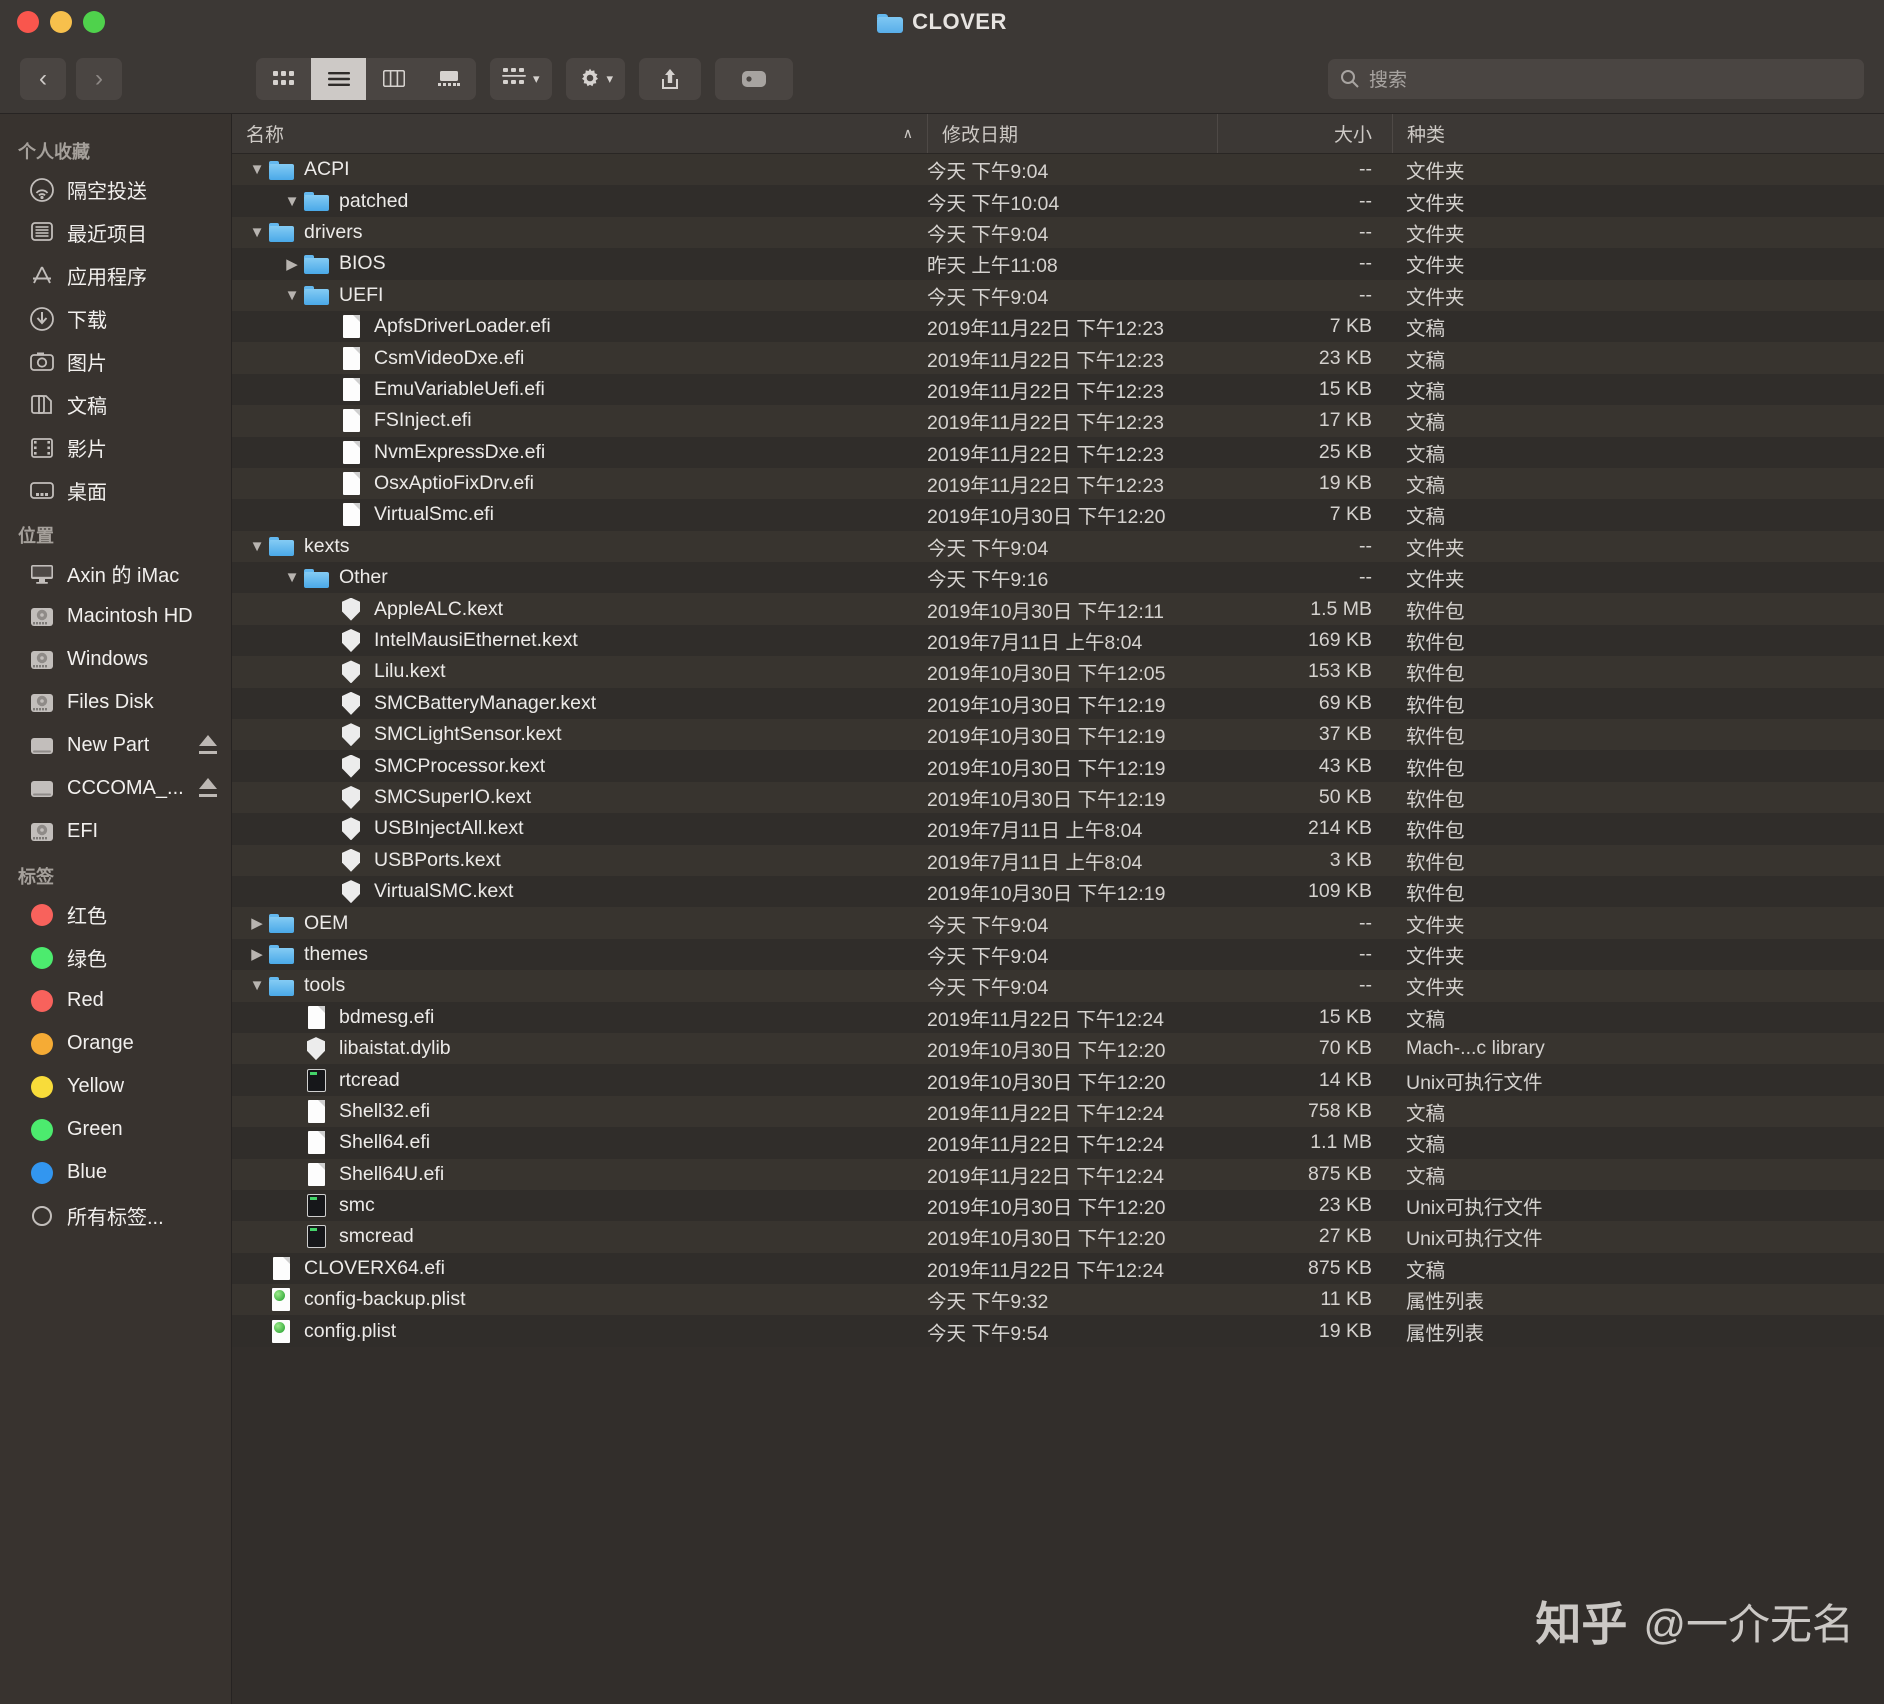  Describe the element at coordinates (448, 79) in the screenshot. I see `gallery-view-button` at that location.